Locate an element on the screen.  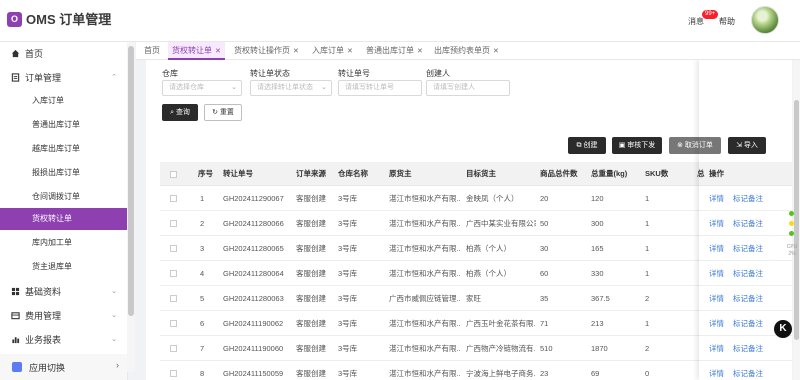
cell-index: 8 is located at coordinates (202, 373).